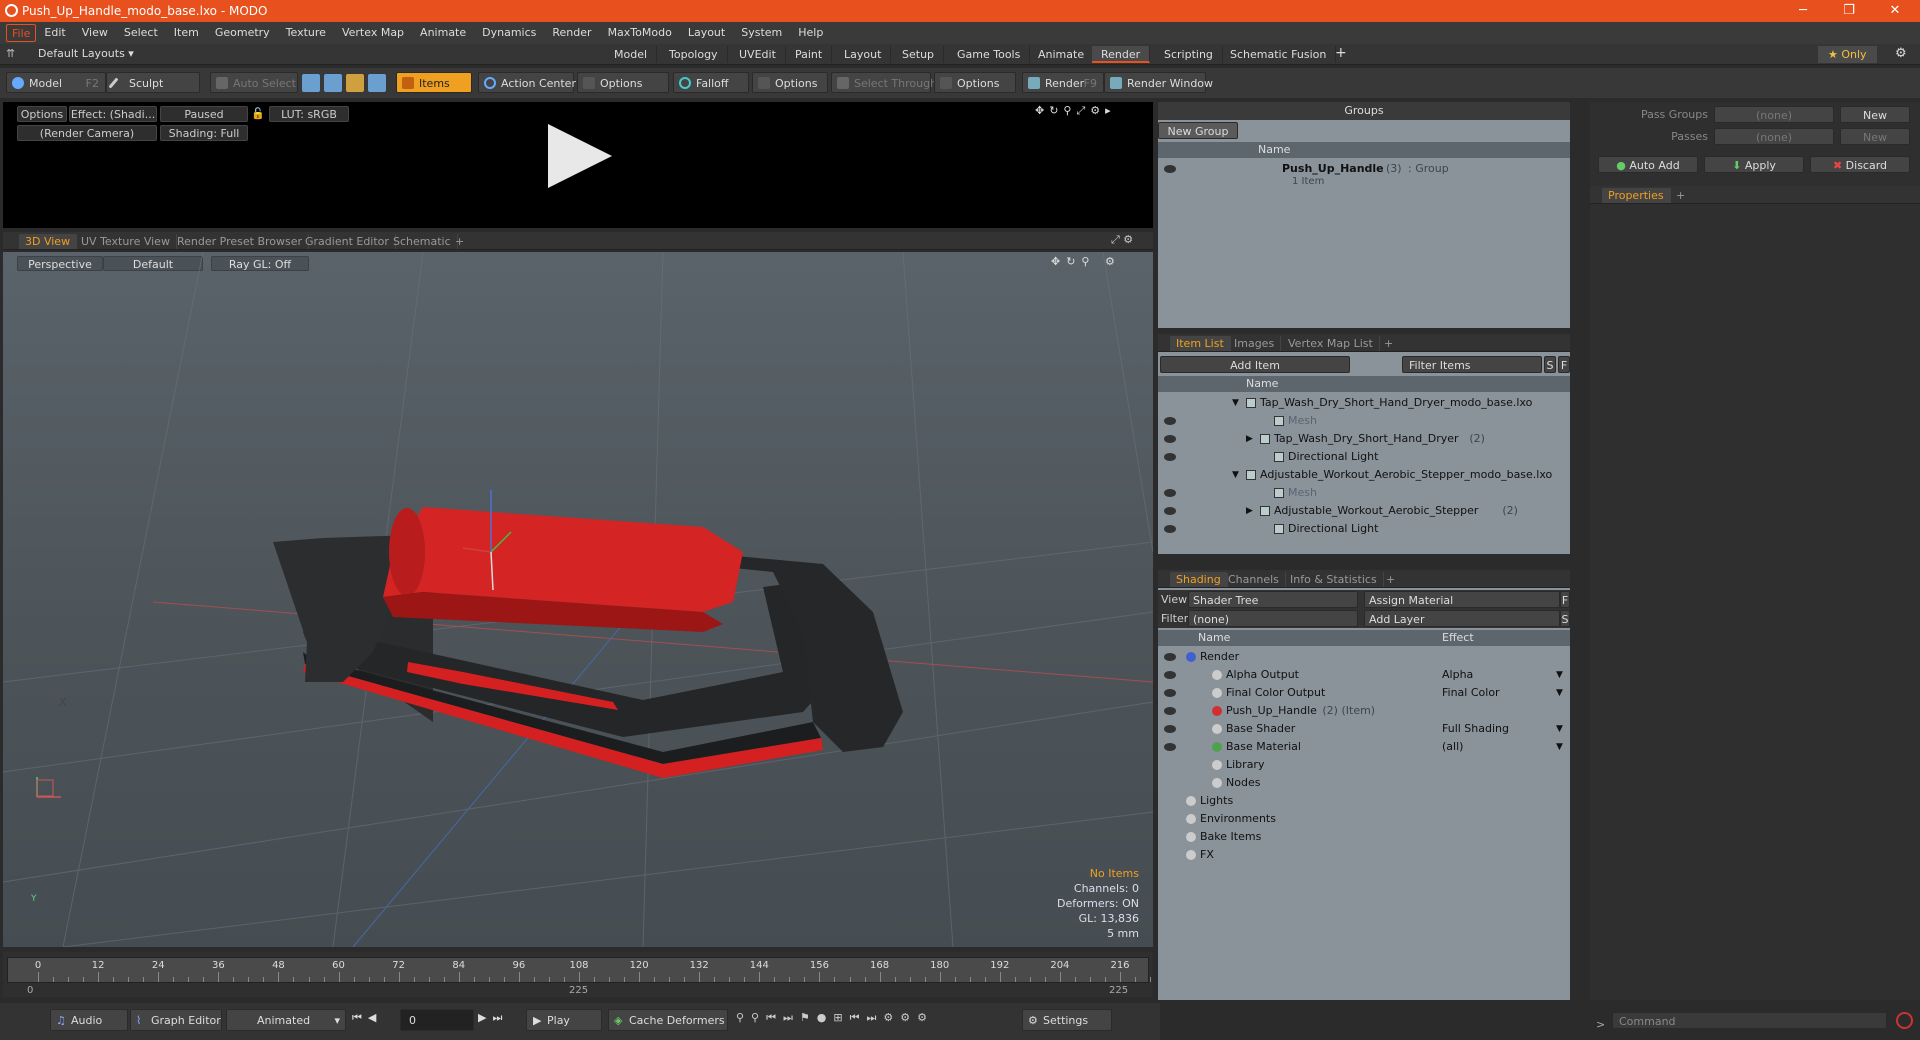  Describe the element at coordinates (258, 113) in the screenshot. I see `lock-icon: 🔓` at that location.